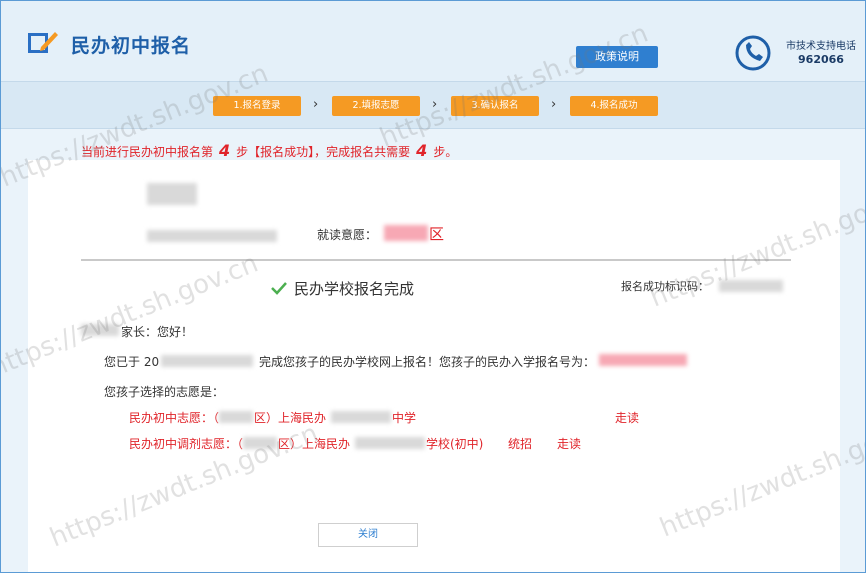 Image resolution: width=866 pixels, height=573 pixels. I want to click on registration-number-redacted, so click(643, 360).